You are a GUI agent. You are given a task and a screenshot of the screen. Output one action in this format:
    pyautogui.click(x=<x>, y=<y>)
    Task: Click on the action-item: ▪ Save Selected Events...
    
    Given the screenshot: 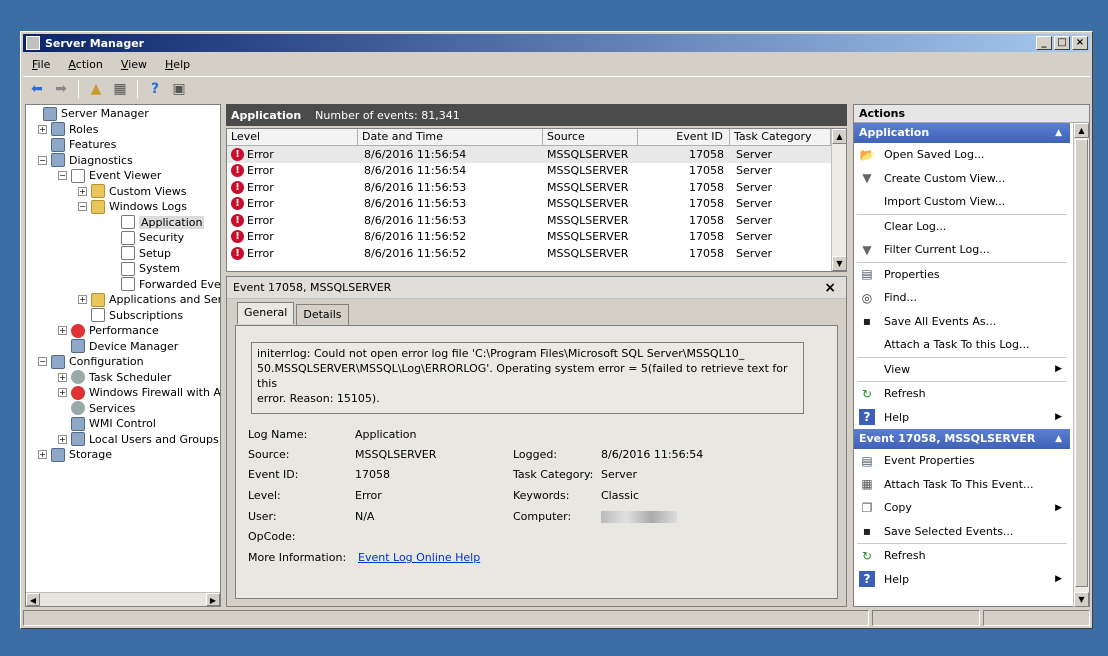 What is the action you would take?
    pyautogui.click(x=962, y=532)
    